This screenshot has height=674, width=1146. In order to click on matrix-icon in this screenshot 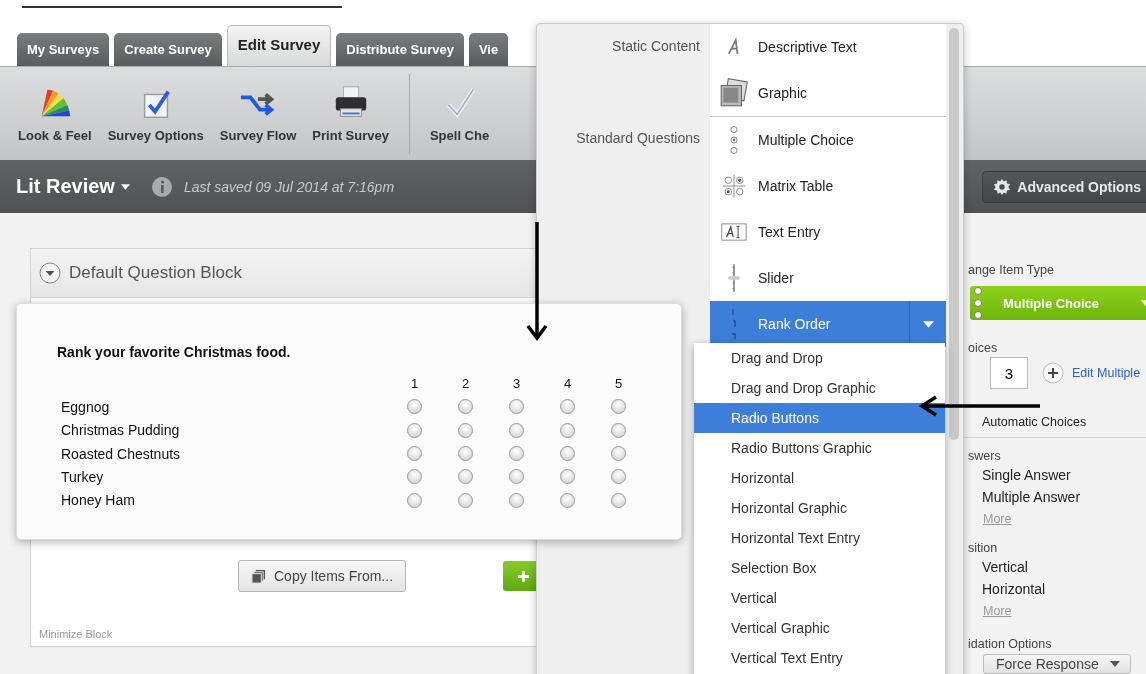, I will do `click(734, 186)`.